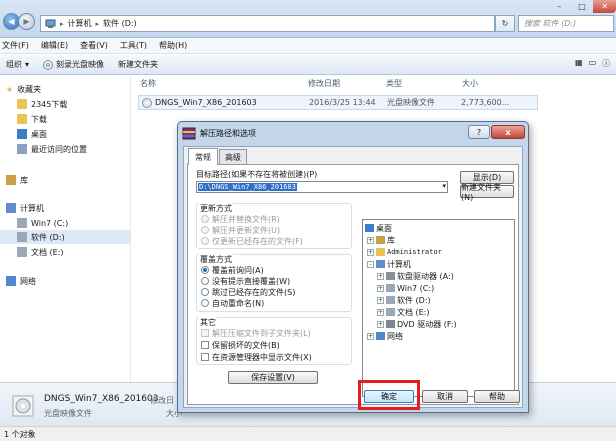 The height and width of the screenshot is (441, 616). Describe the element at coordinates (248, 292) in the screenshot. I see `radio-skip-existing: 跳过已经存在的文件(S)` at that location.